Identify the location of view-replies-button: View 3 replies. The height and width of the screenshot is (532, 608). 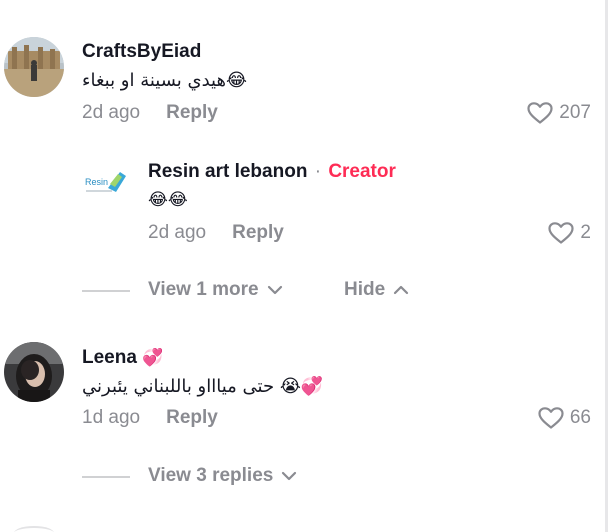
(222, 476).